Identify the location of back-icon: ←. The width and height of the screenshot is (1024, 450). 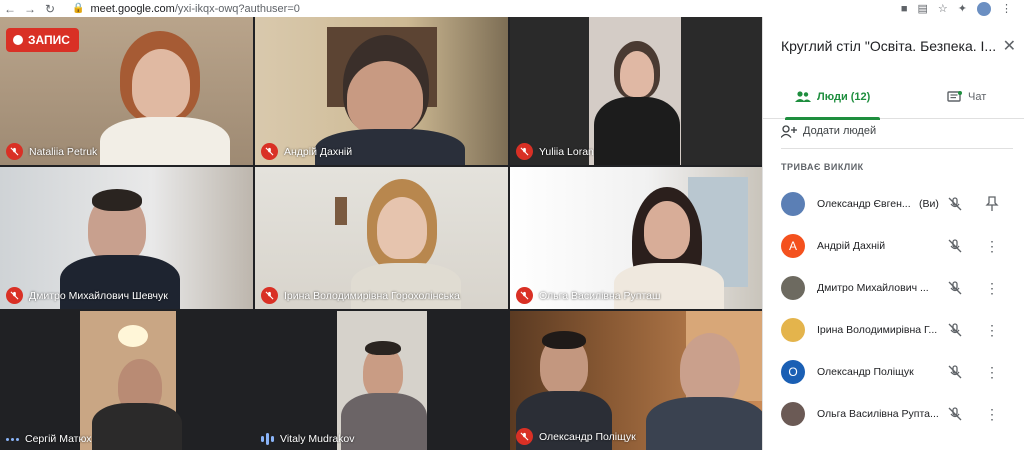
(10, 9).